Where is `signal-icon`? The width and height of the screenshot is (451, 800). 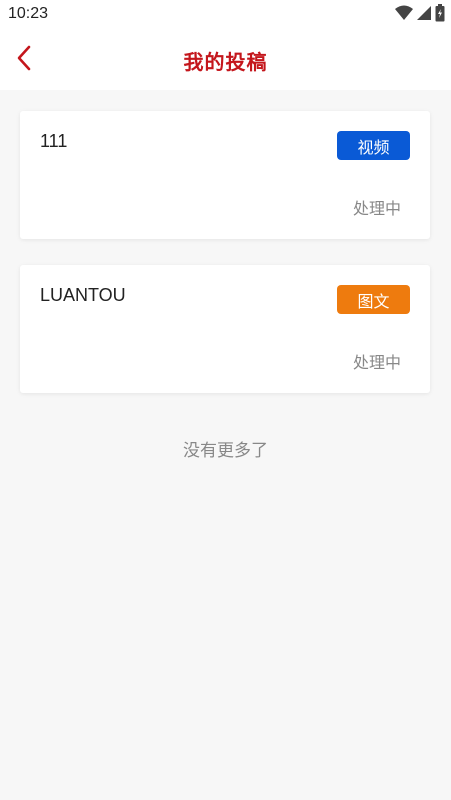 signal-icon is located at coordinates (424, 15).